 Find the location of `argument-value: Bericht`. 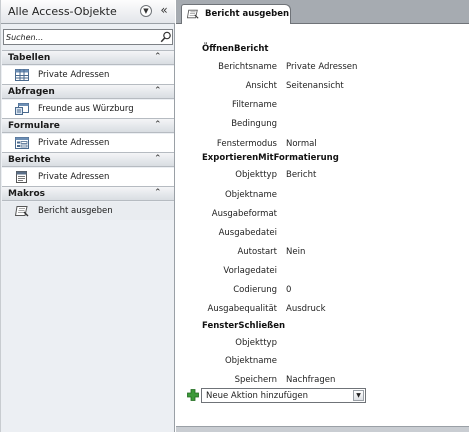

argument-value: Bericht is located at coordinates (301, 175).